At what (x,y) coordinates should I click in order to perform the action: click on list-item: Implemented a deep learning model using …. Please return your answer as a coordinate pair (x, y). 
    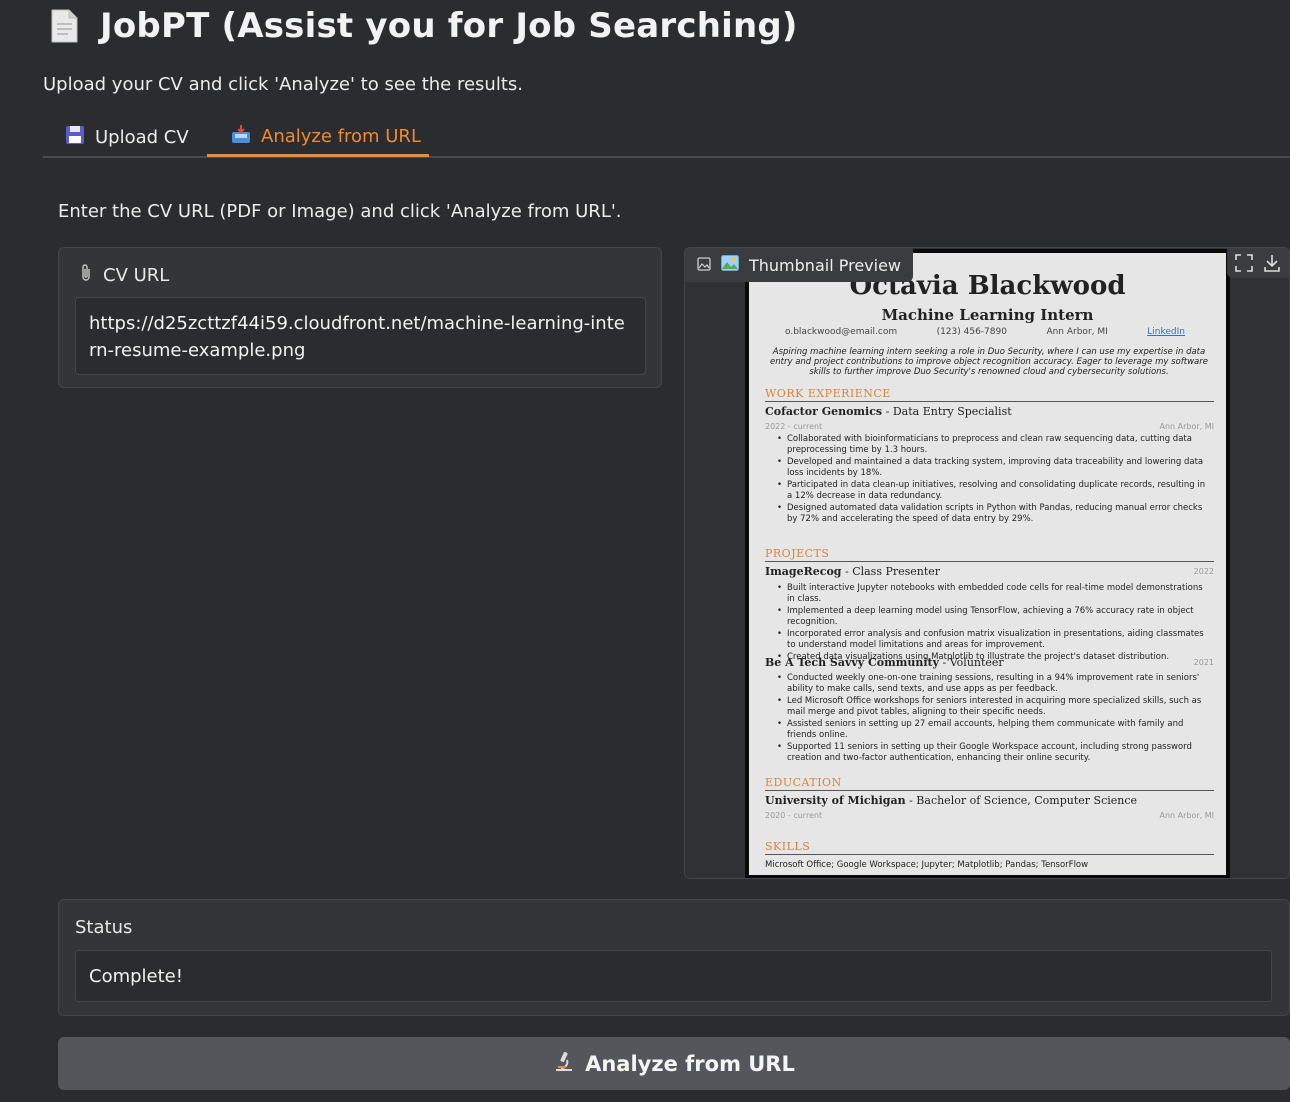
    Looking at the image, I should click on (995, 616).